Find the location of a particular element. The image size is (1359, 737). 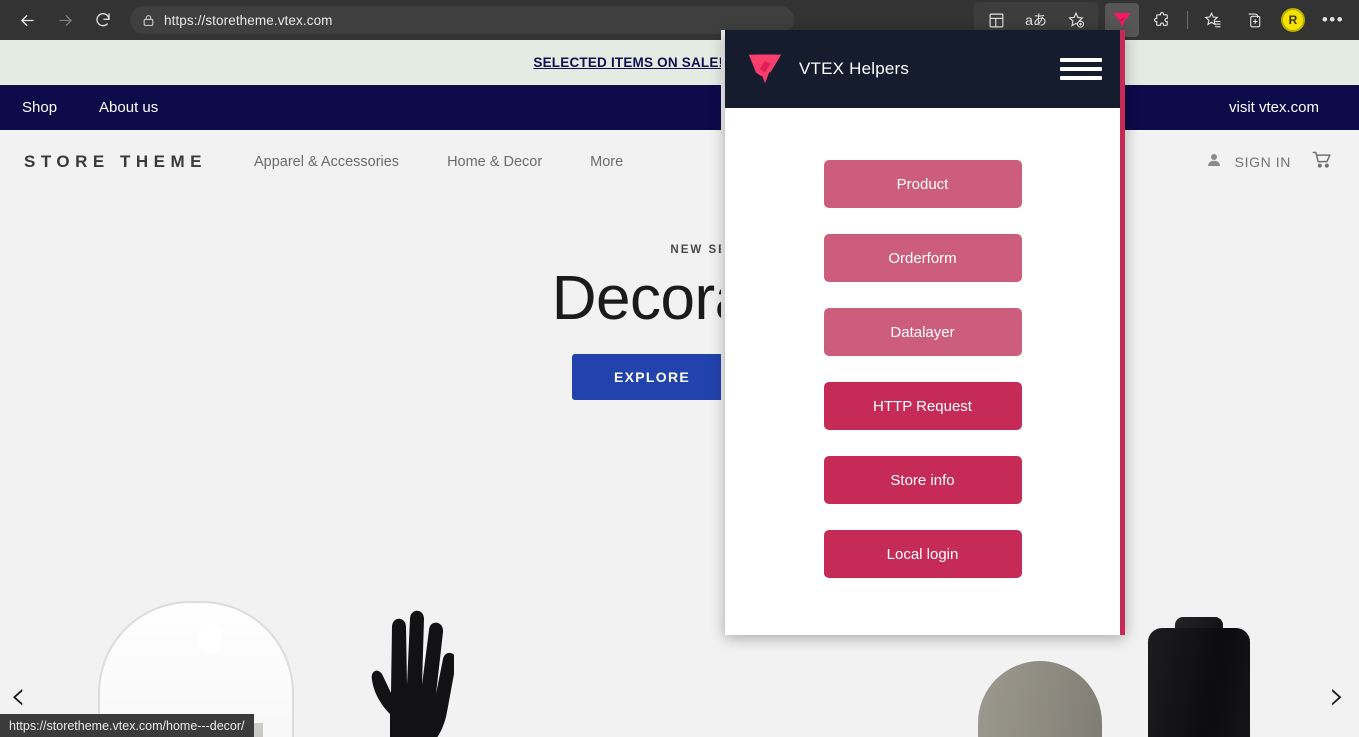

orderform-button: Orderform is located at coordinates (922, 258).